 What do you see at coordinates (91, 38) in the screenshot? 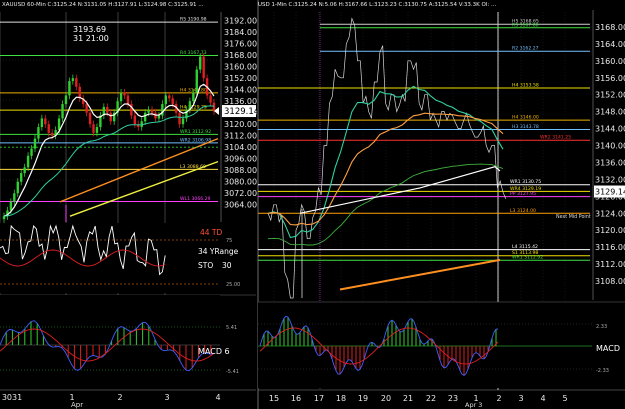
I see `left-cursor-time: 31 21:00` at bounding box center [91, 38].